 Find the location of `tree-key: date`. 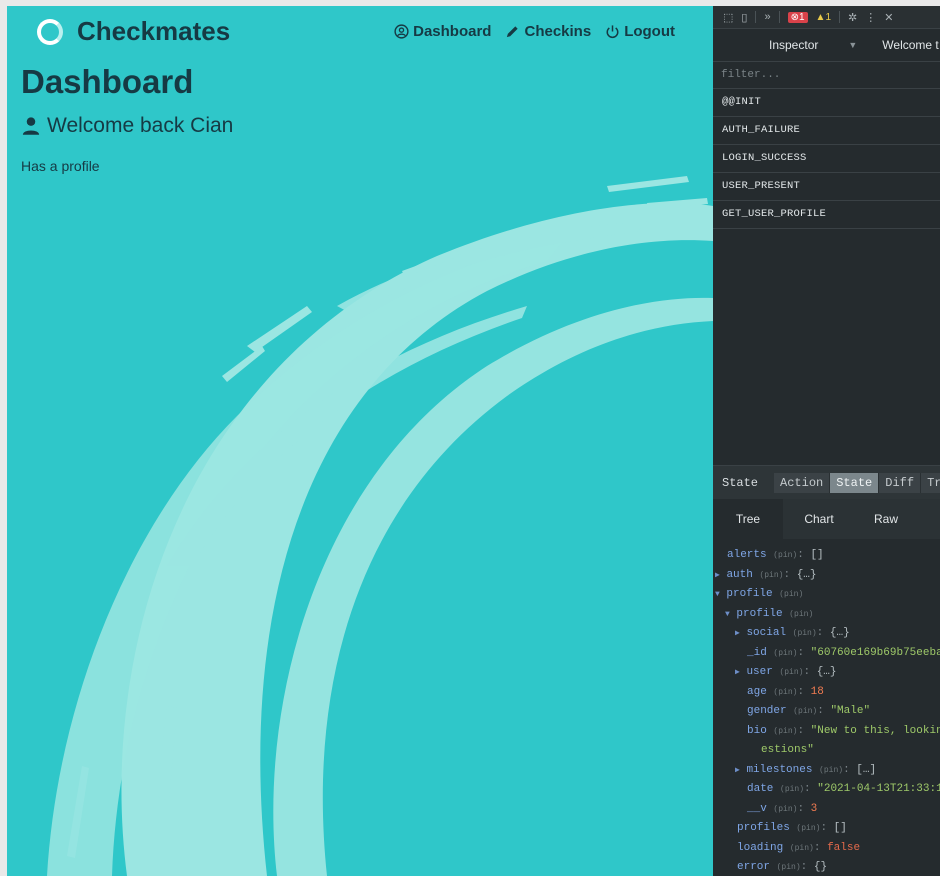

tree-key: date is located at coordinates (760, 789).